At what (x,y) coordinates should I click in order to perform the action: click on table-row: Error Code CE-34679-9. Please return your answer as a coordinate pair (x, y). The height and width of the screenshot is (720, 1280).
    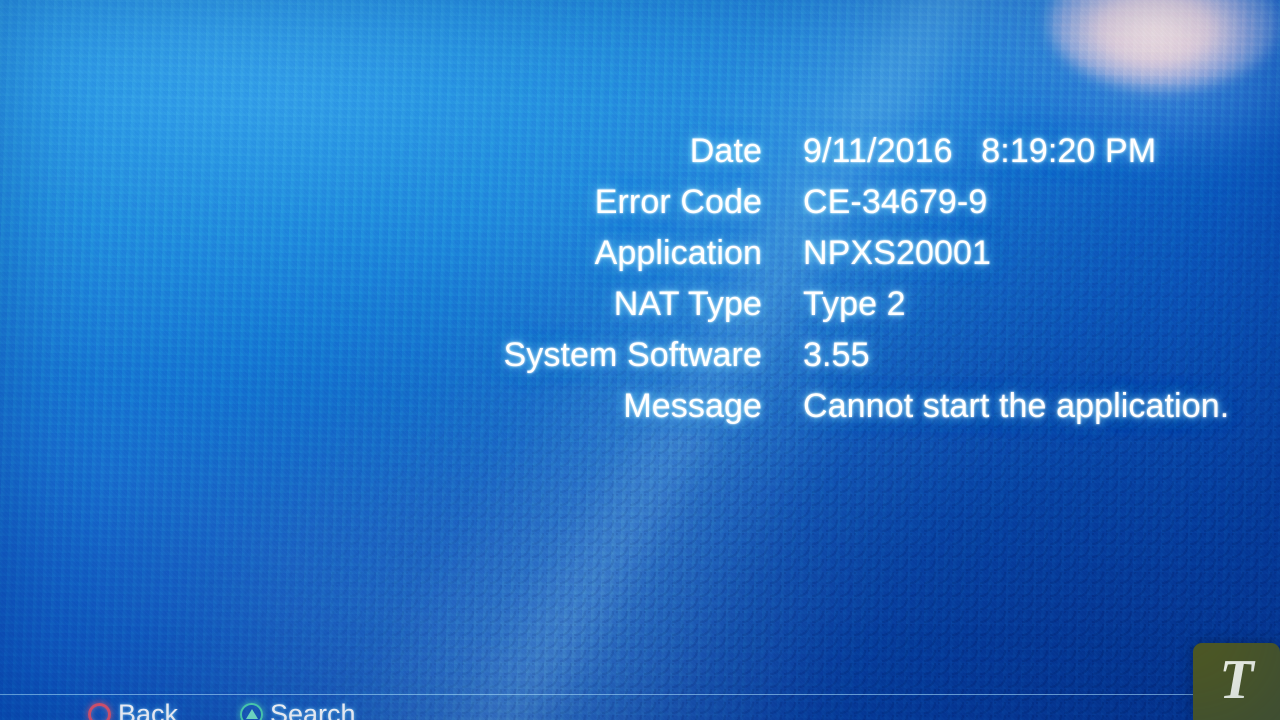
    Looking at the image, I should click on (640, 207).